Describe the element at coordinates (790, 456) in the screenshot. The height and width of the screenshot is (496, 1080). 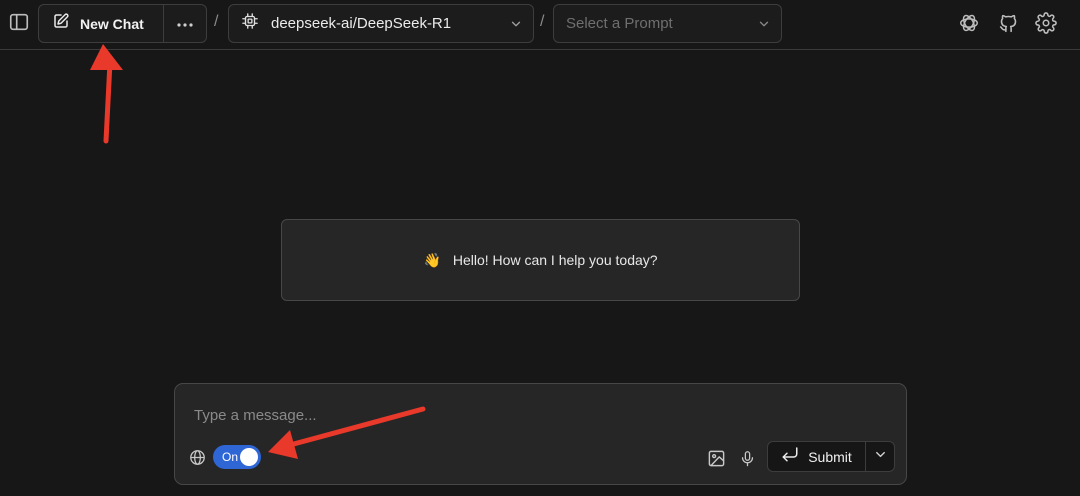
I see `enter-icon` at that location.